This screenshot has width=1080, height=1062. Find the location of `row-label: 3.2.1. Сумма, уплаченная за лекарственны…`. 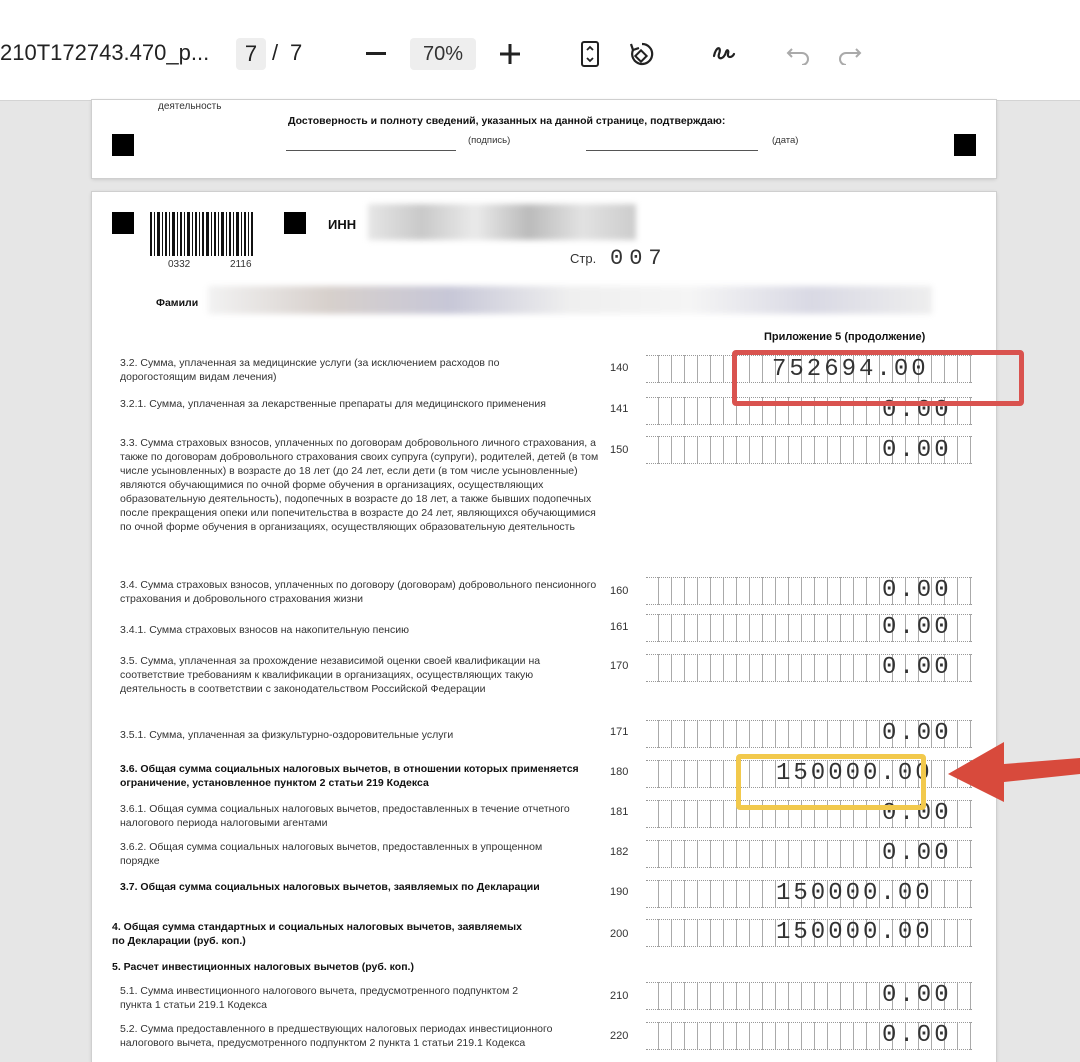

row-label: 3.2.1. Сумма, уплаченная за лекарственны… is located at coordinates (333, 404).